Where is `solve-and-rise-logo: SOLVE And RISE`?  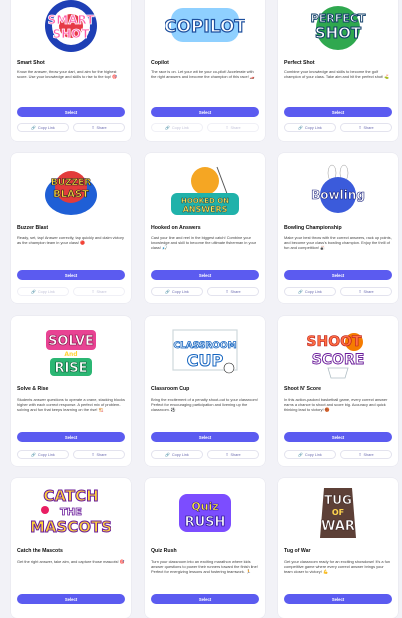
solve-and-rise-logo: SOLVE And RISE is located at coordinates (71, 351).